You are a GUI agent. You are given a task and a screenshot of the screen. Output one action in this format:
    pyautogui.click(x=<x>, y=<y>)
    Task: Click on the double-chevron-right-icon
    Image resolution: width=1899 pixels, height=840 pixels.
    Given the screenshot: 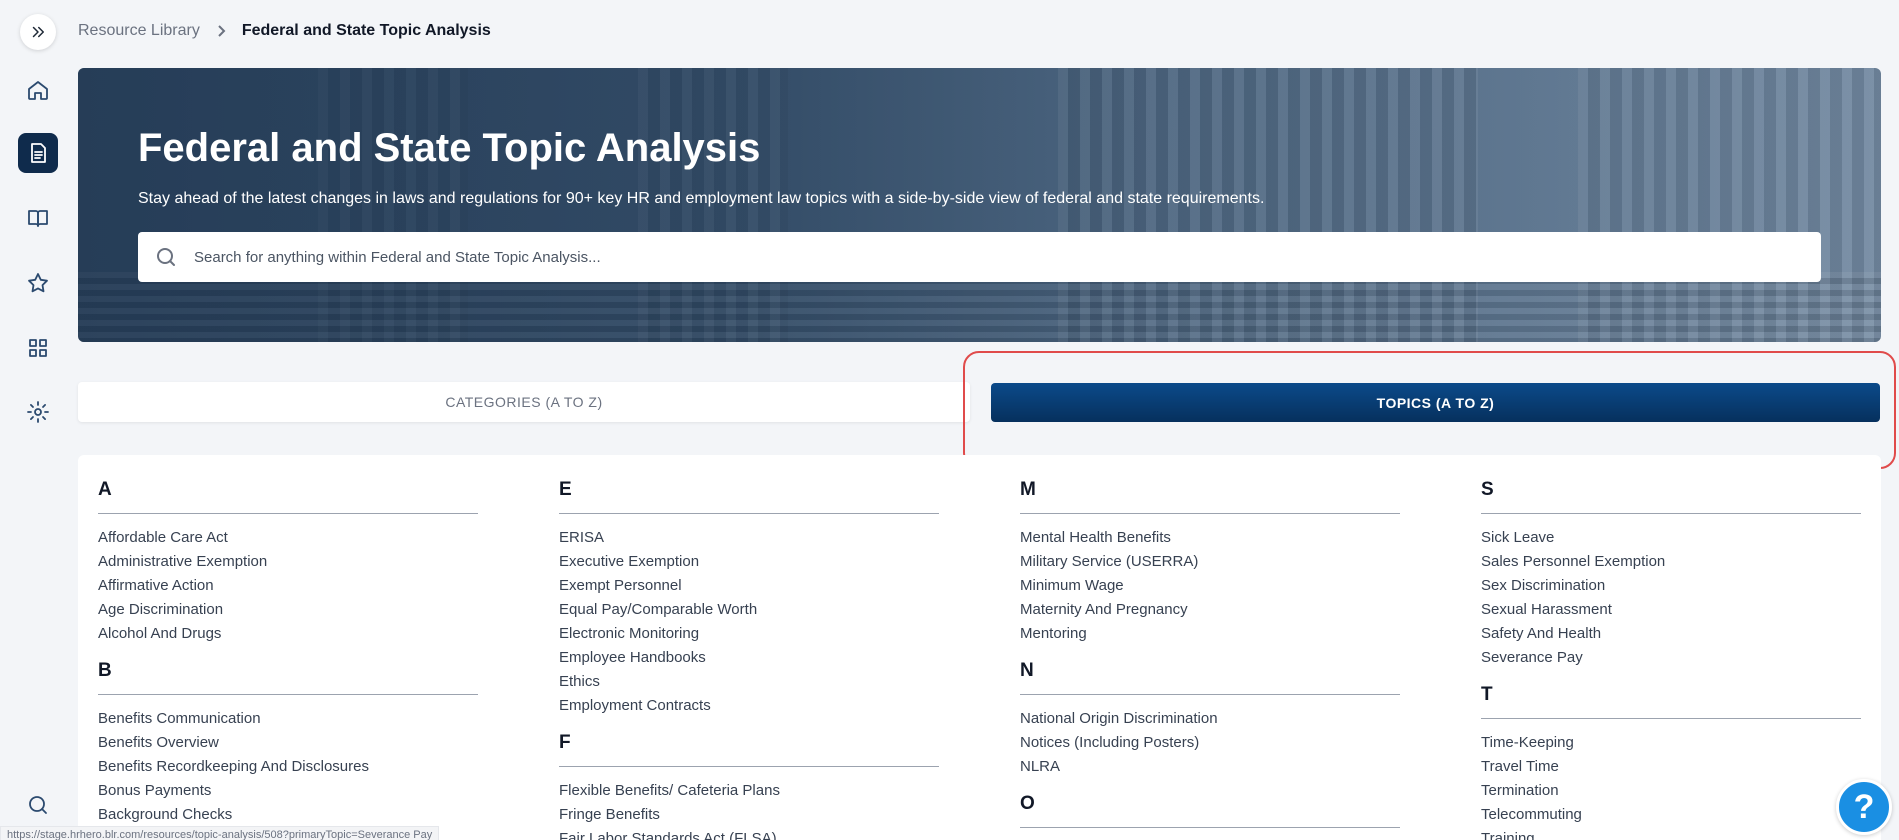 What is the action you would take?
    pyautogui.click(x=38, y=32)
    